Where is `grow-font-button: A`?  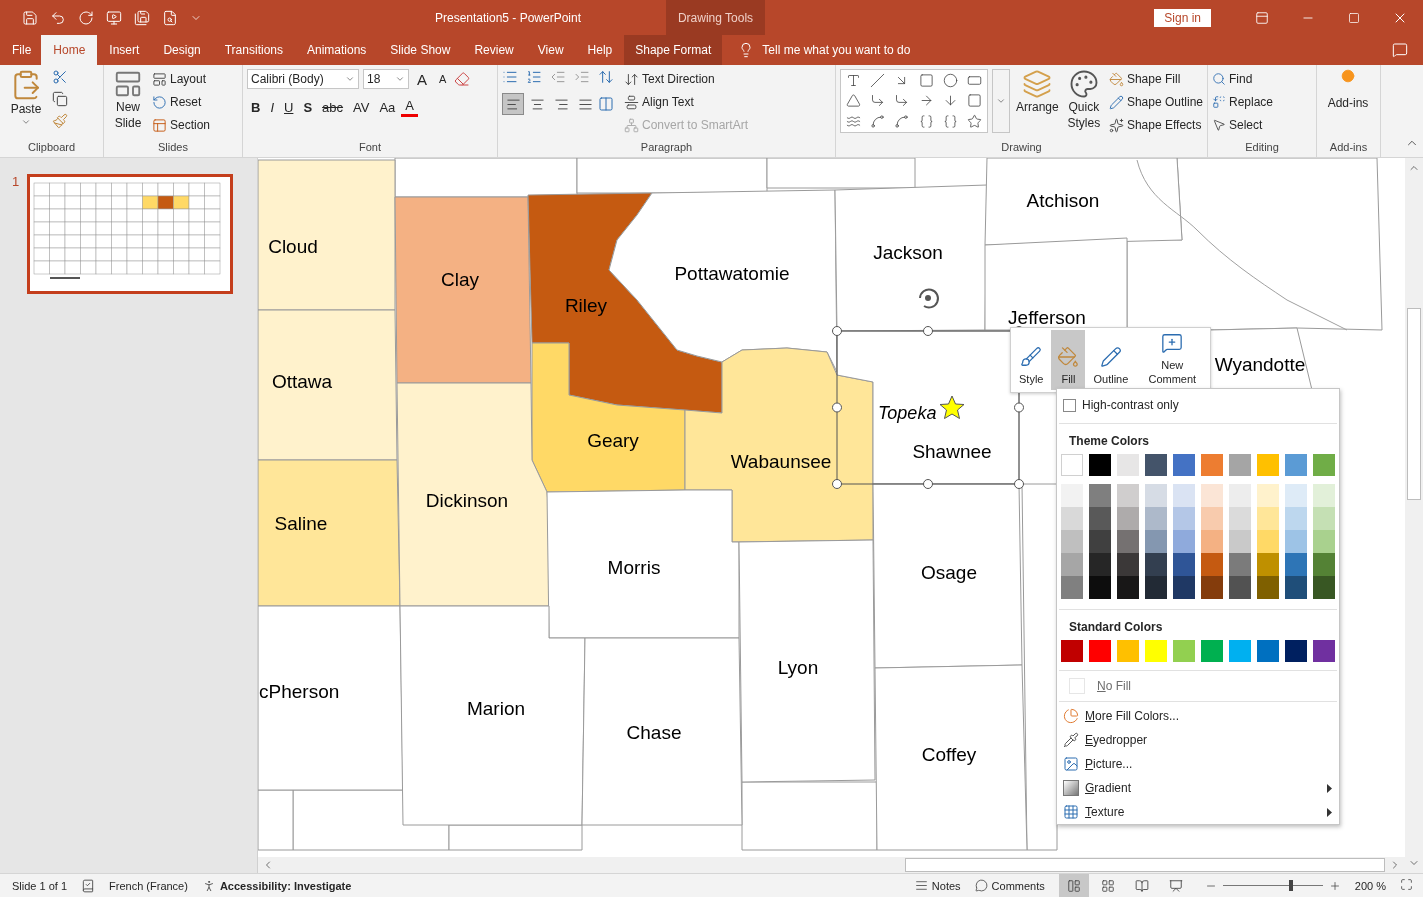
grow-font-button: A is located at coordinates (422, 79).